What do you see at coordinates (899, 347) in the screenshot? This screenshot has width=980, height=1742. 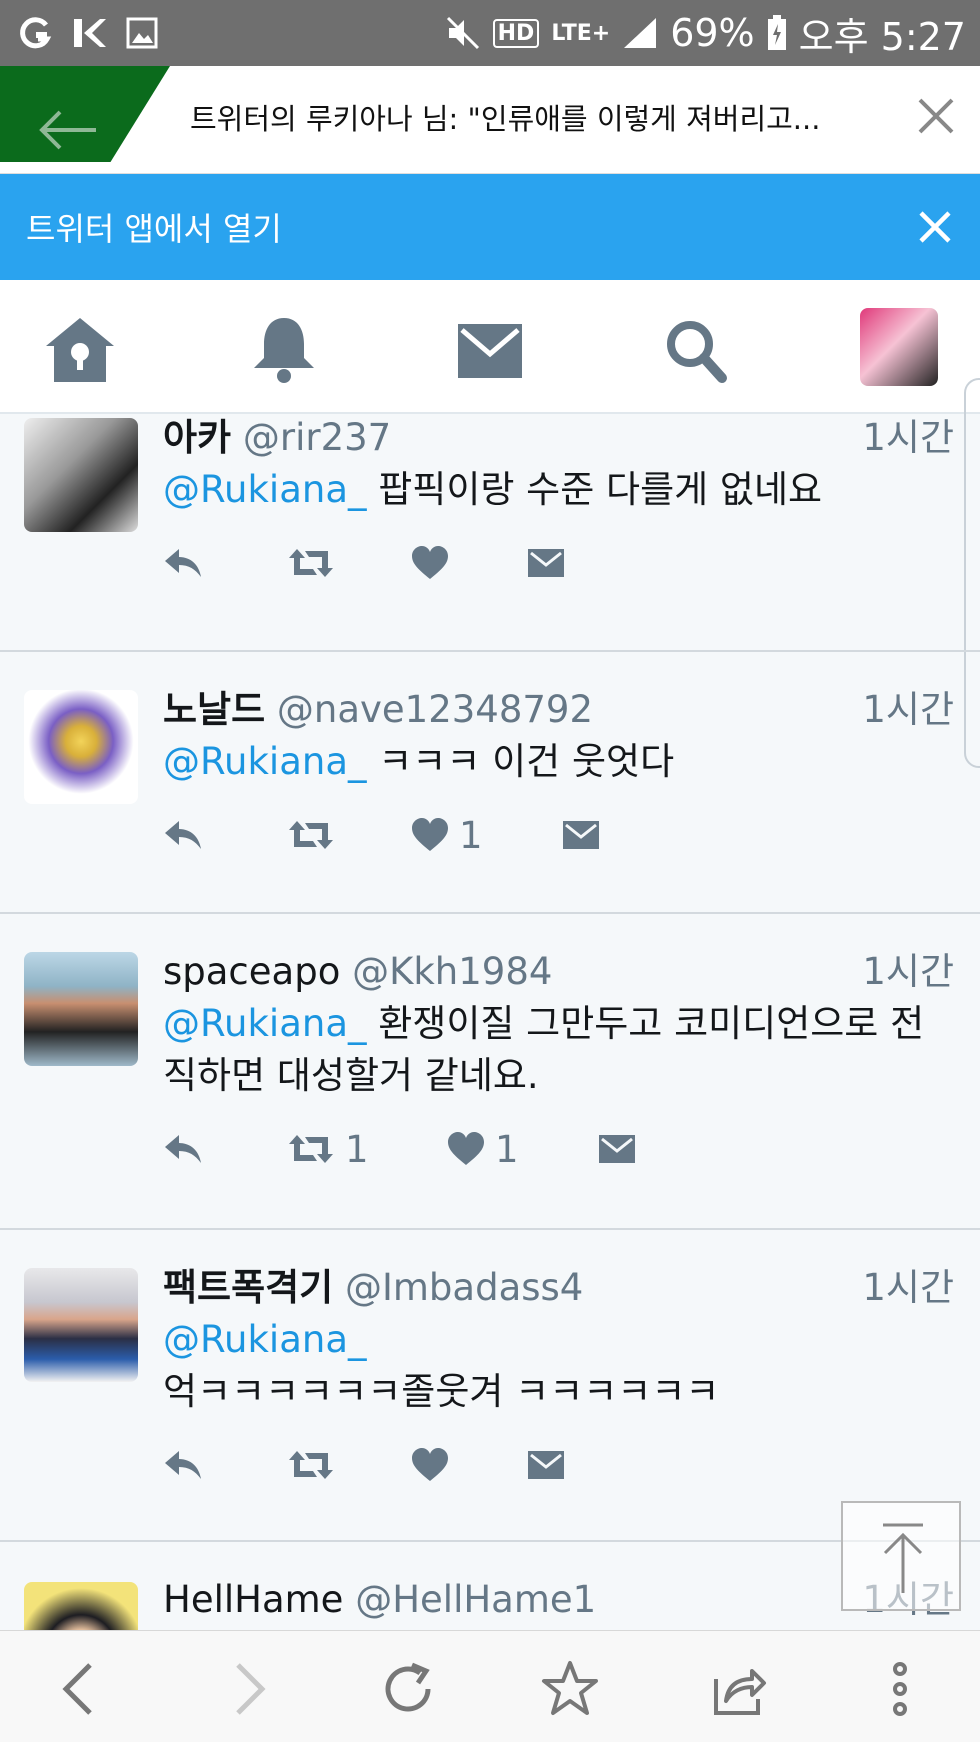 I see `profile-avatar` at bounding box center [899, 347].